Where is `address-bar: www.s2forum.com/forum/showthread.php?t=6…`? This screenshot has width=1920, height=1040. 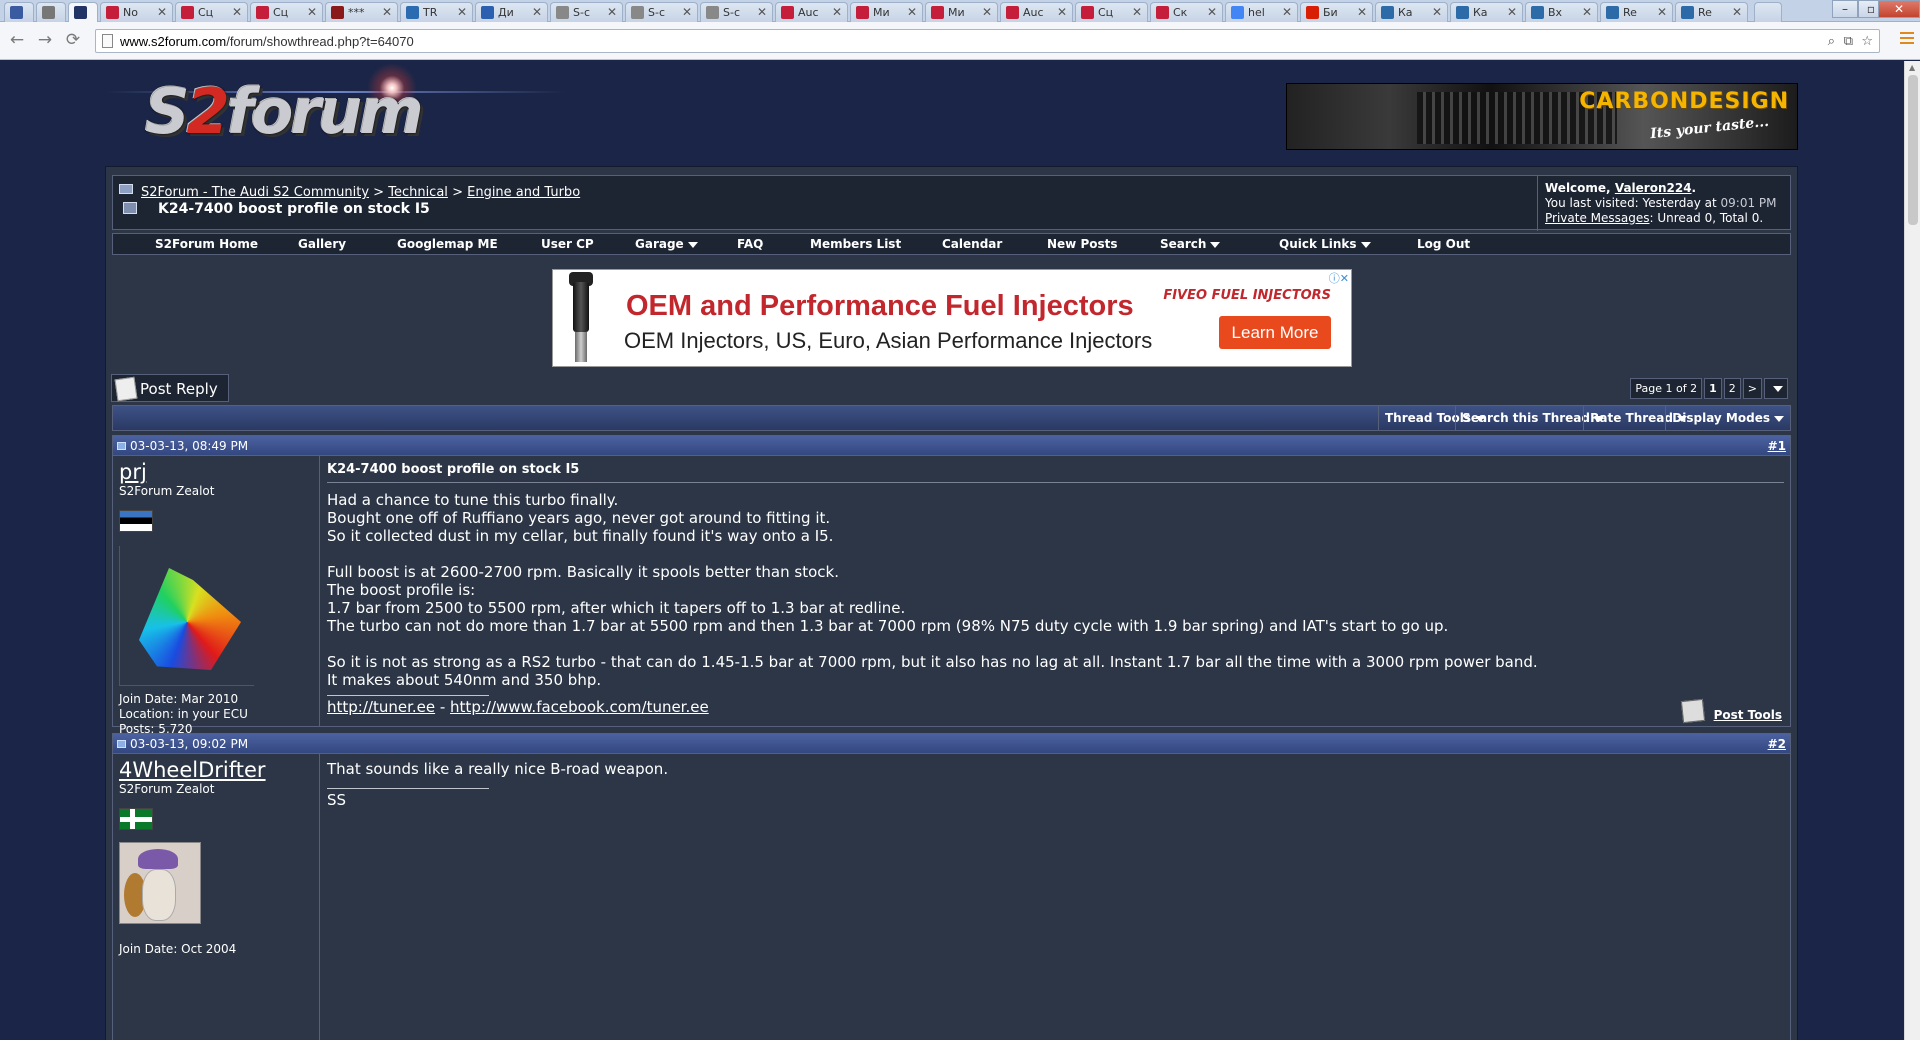 address-bar: www.s2forum.com/forum/showthread.php?t=6… is located at coordinates (987, 41).